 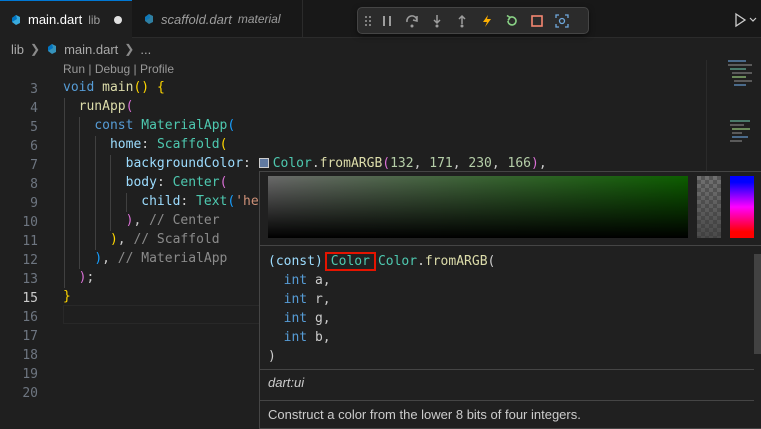 What do you see at coordinates (386, 20) in the screenshot?
I see `pause-icon` at bounding box center [386, 20].